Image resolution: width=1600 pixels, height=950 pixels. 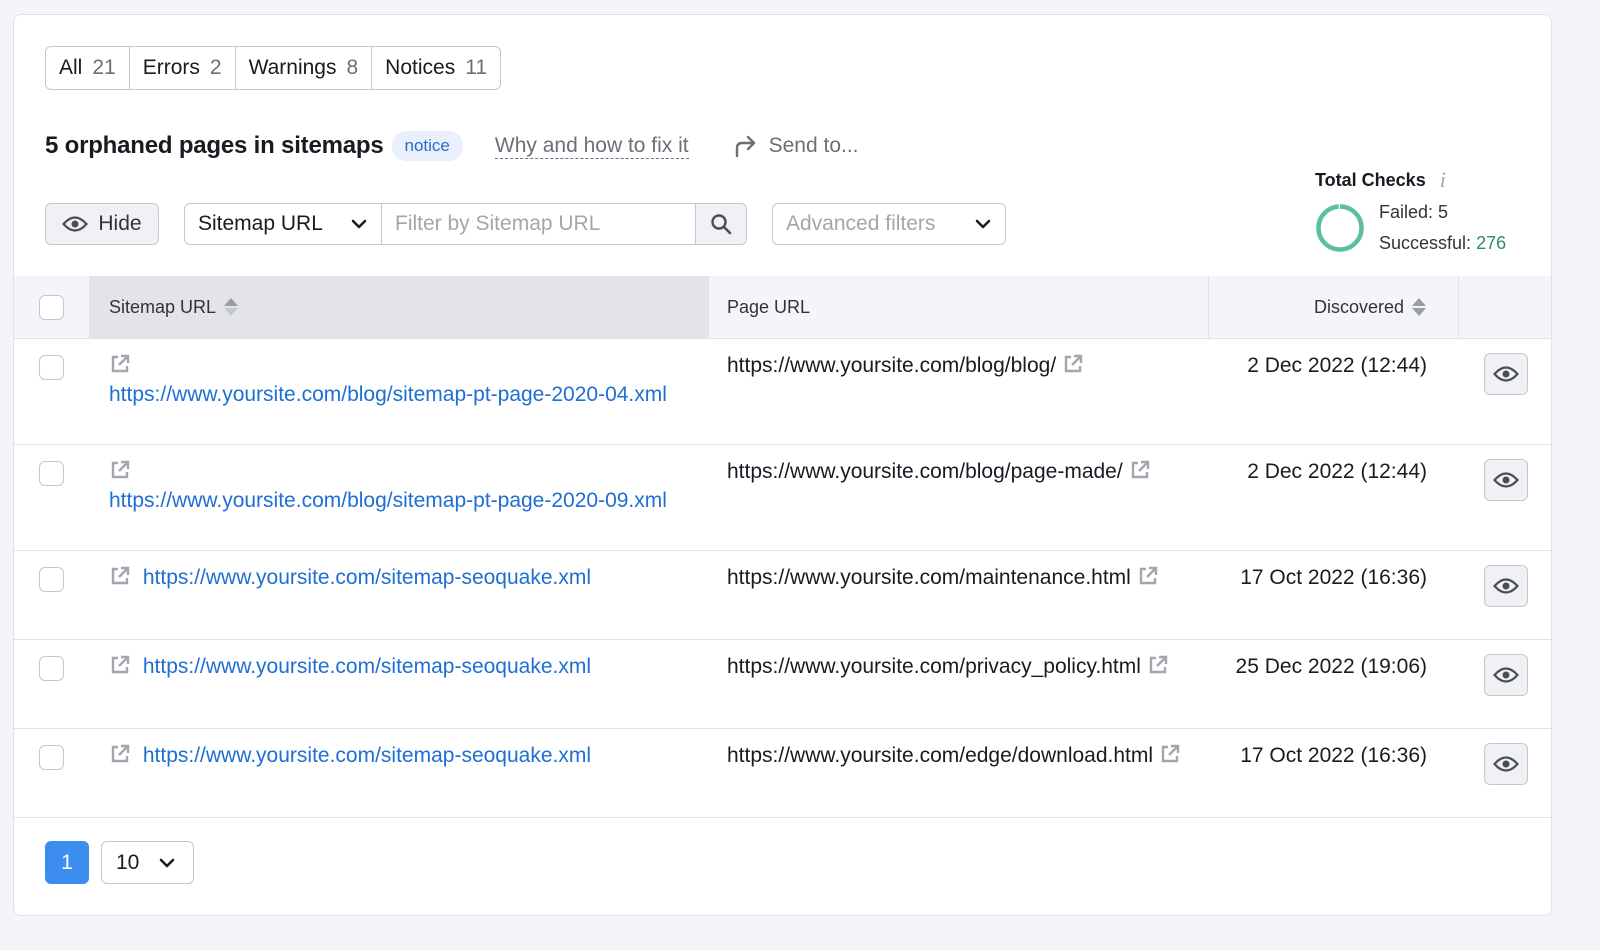 What do you see at coordinates (352, 67) in the screenshot?
I see `tab-count: 8` at bounding box center [352, 67].